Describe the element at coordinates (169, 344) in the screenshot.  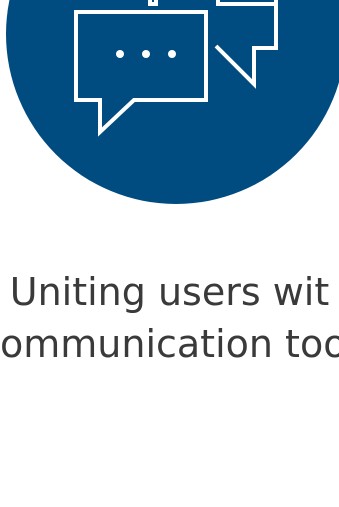
I see `caption-line-2: ommunication too` at that location.